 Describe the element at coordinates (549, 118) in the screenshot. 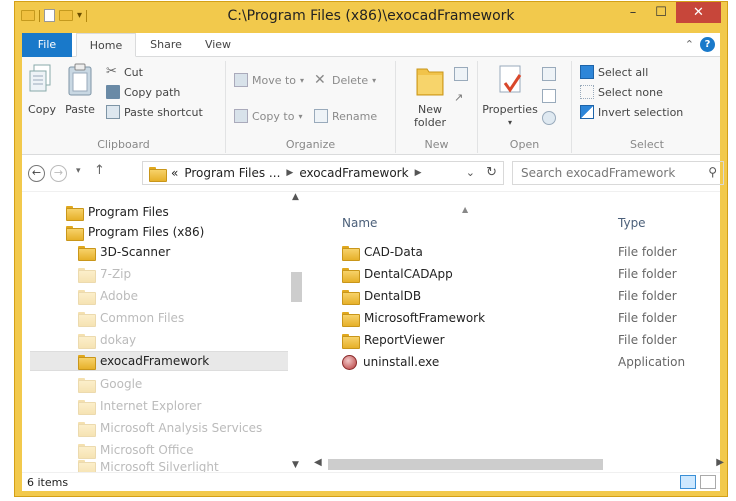

I see `history-icon` at that location.